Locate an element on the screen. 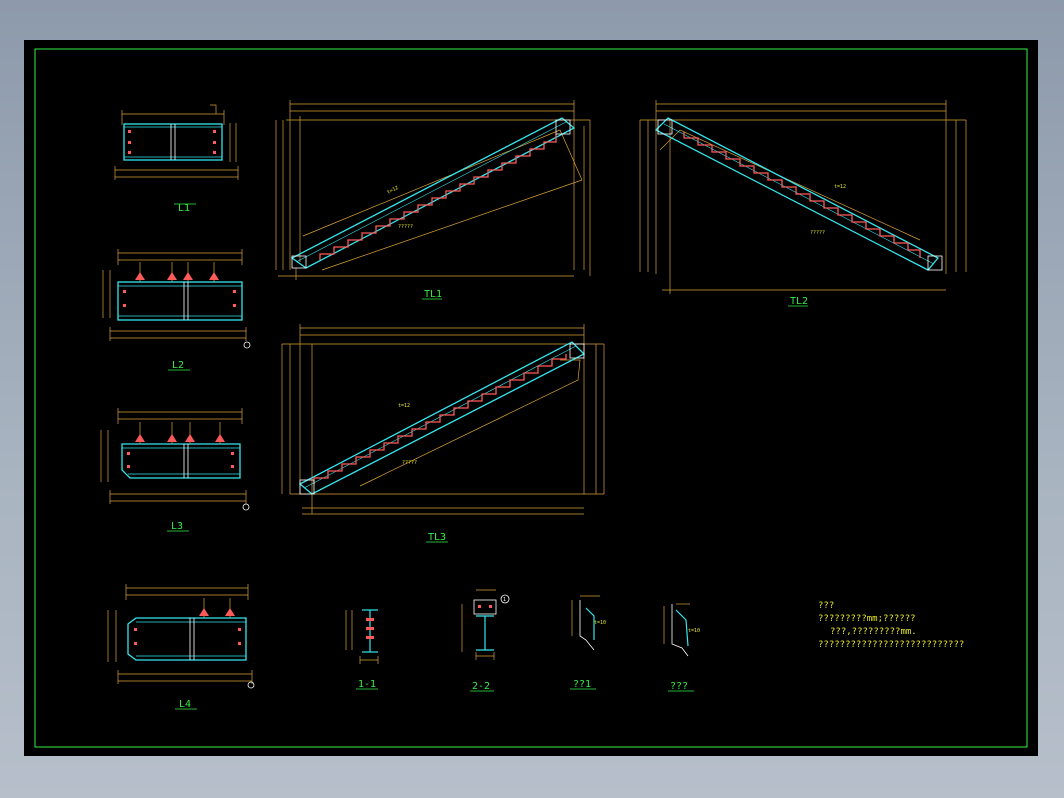 The width and height of the screenshot is (1064, 798). notes-line-2: ???,?????????mm. is located at coordinates (873, 632).